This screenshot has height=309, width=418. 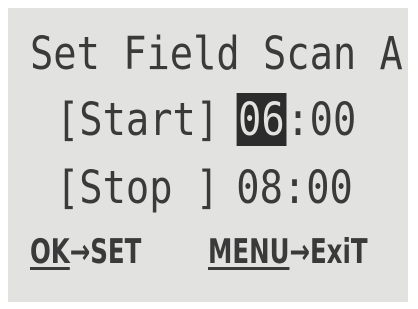 What do you see at coordinates (105, 252) in the screenshot?
I see `ok-action-label: →SET` at bounding box center [105, 252].